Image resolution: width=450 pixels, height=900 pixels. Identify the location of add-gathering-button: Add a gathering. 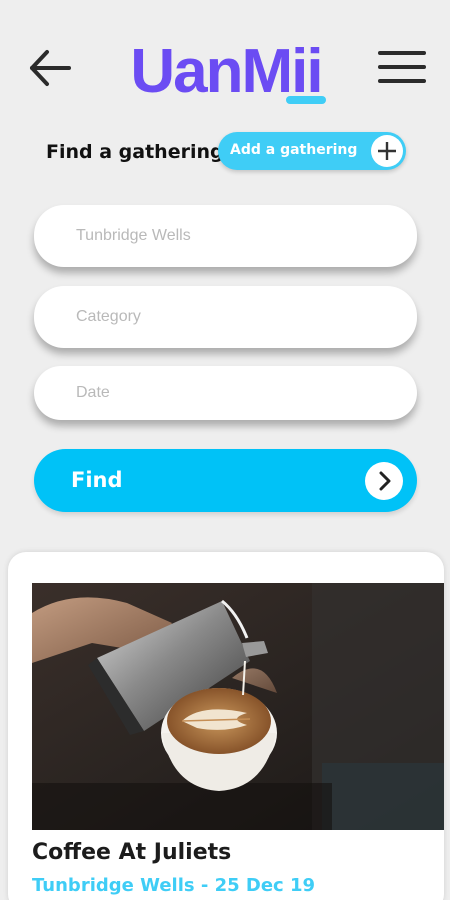
(312, 151).